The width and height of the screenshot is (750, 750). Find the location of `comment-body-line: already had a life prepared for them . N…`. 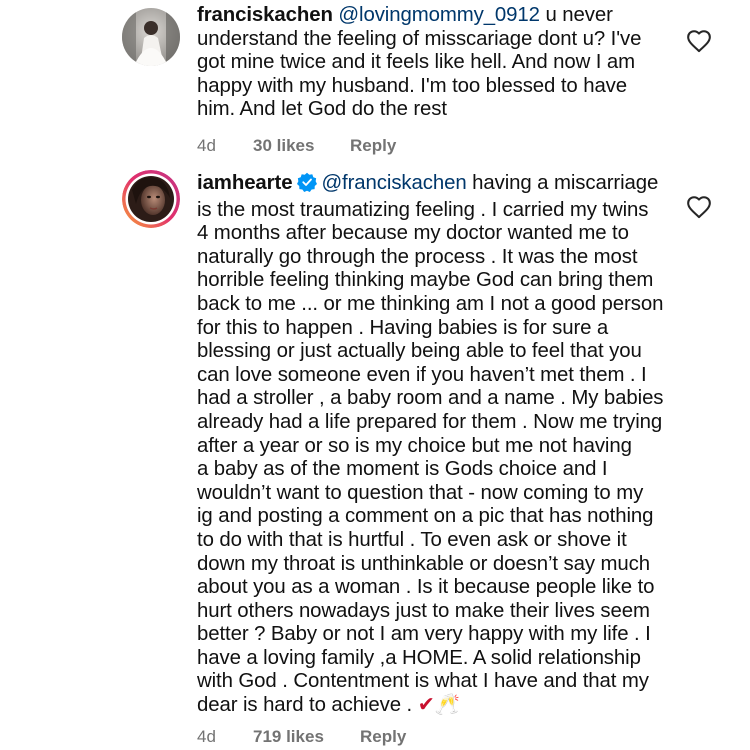

comment-body-line: already had a life prepared for them . N… is located at coordinates (430, 421).